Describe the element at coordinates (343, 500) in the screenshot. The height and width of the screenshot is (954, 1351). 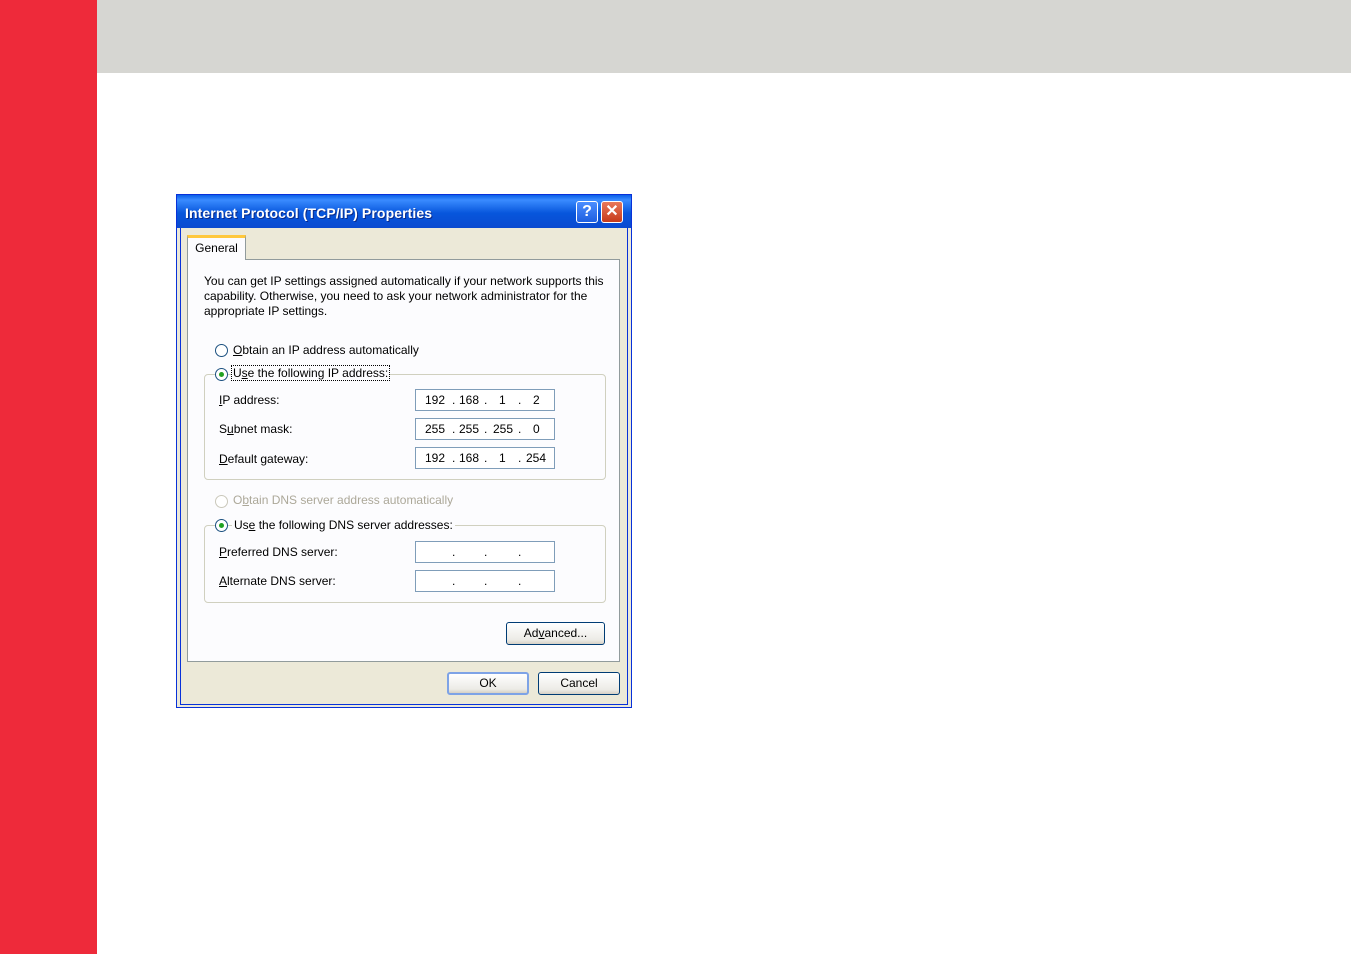
I see `obtain-dns-auto-label: Obtain DNS server address automatically` at that location.